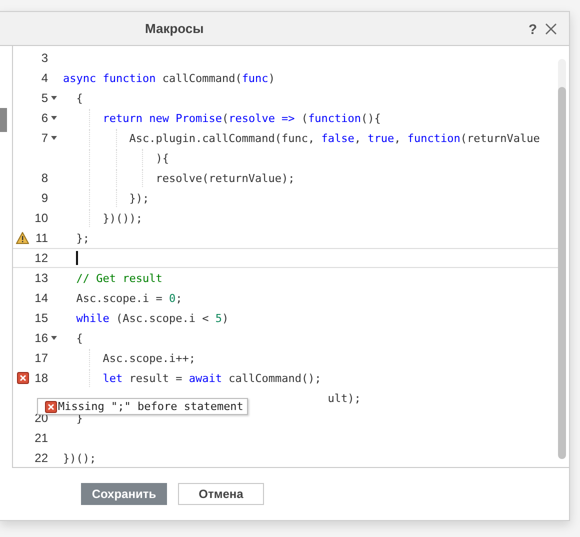  What do you see at coordinates (44, 198) in the screenshot?
I see `line-number: 9` at bounding box center [44, 198].